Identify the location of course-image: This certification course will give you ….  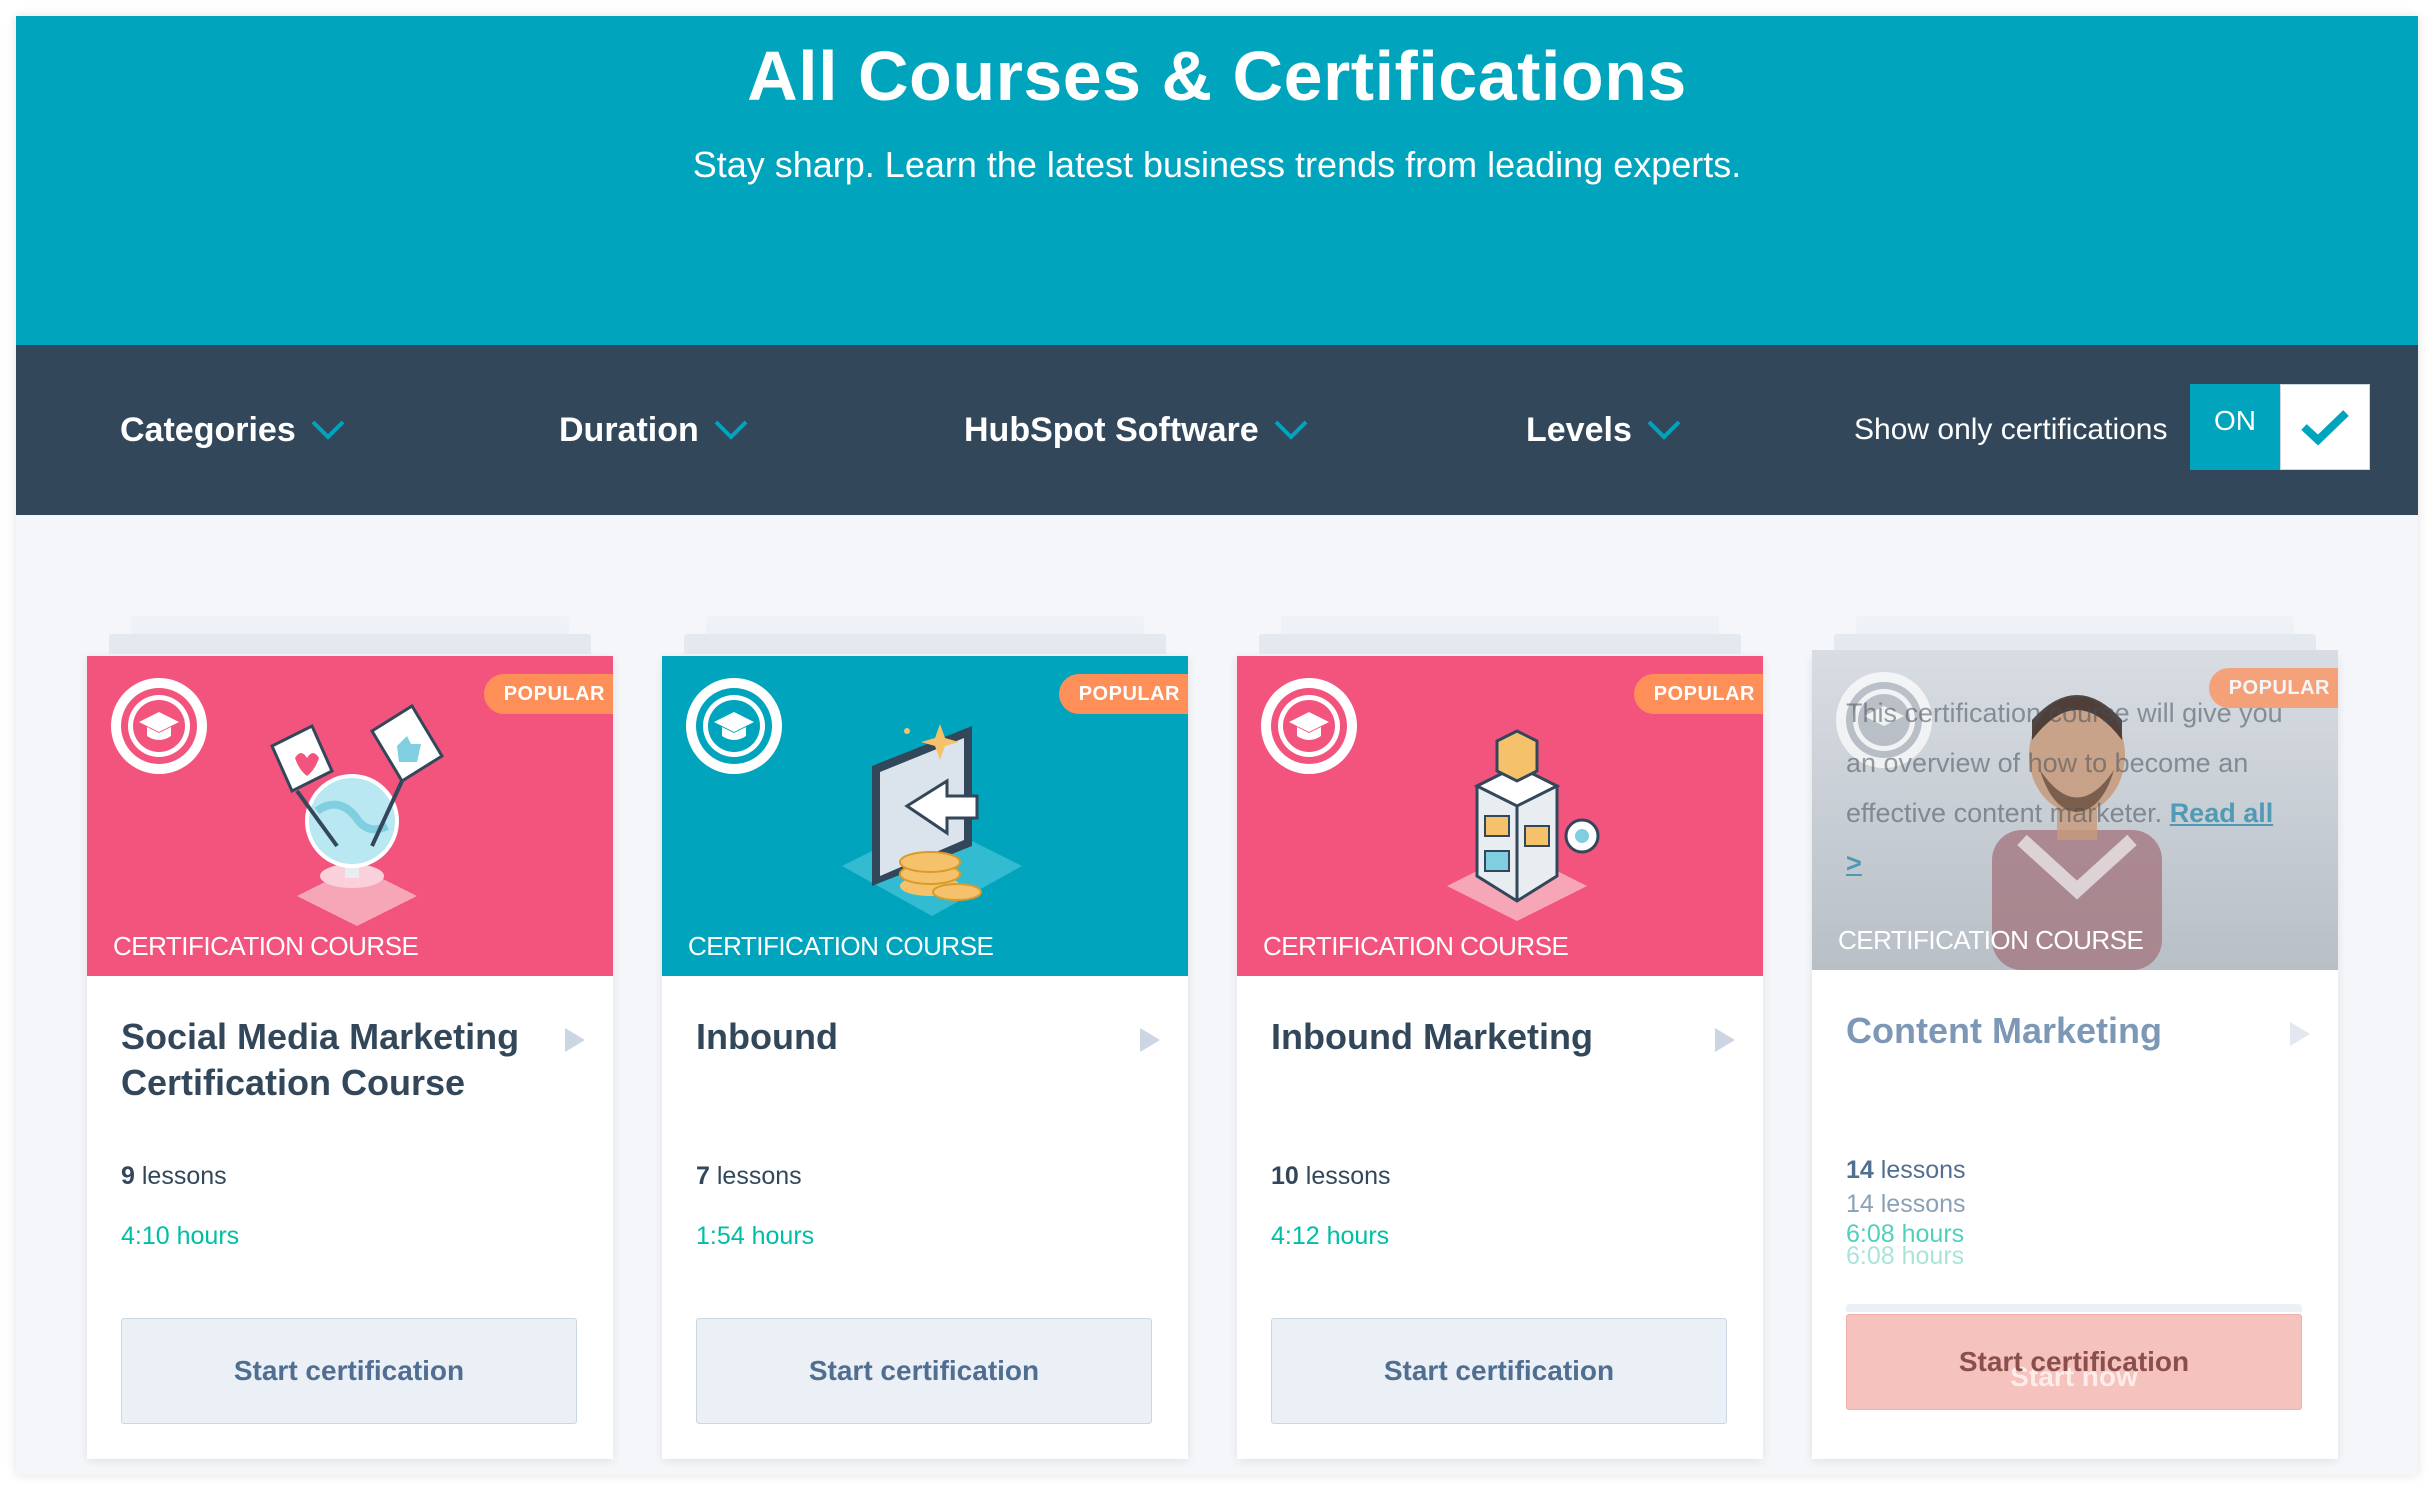
(2075, 810).